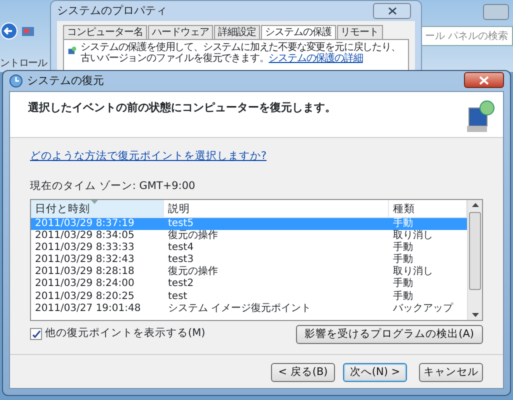 Image resolution: width=513 pixels, height=400 pixels. I want to click on learn-more-link: システムの保護の詳細, so click(315, 58).